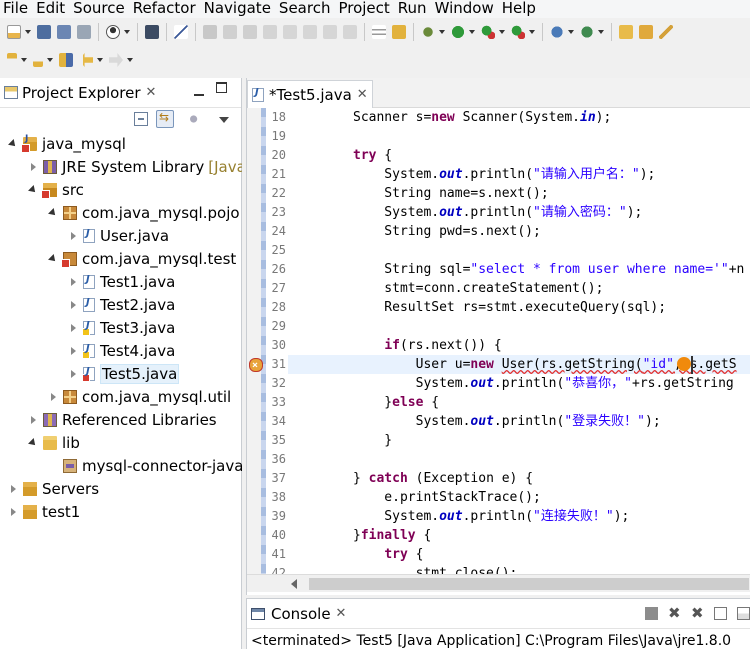  I want to click on menu-window: Window, so click(465, 9).